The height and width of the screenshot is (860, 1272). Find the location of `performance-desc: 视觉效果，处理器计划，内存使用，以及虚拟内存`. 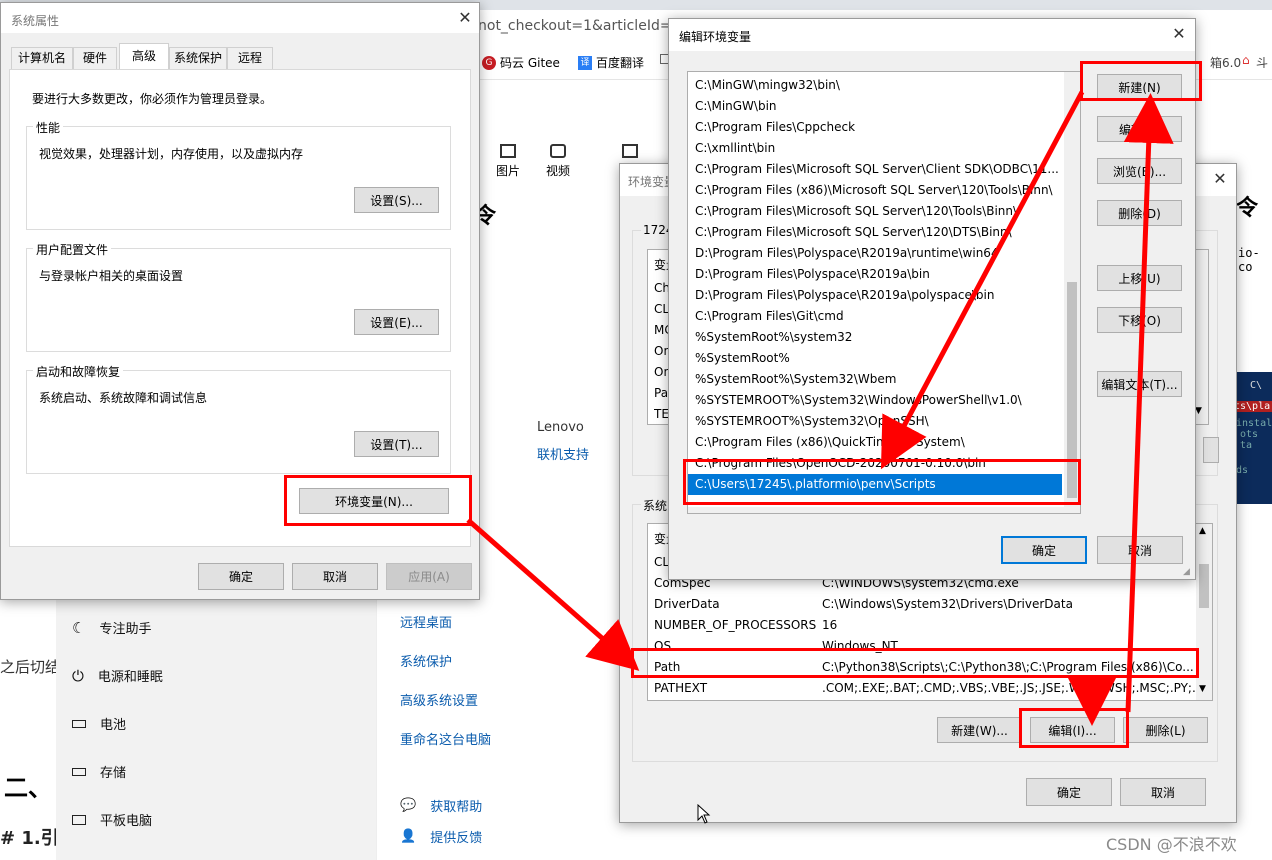

performance-desc: 视觉效果，处理器计划，内存使用，以及虚拟内存 is located at coordinates (171, 154).